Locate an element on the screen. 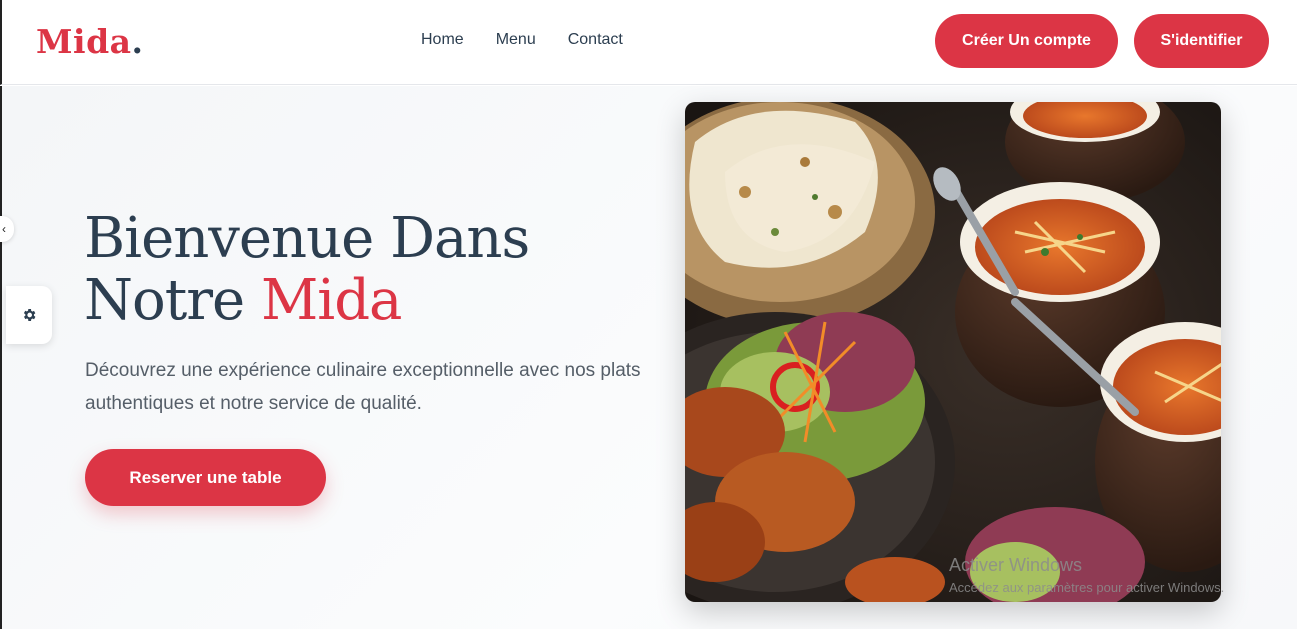 Image resolution: width=1297 pixels, height=629 pixels. reserve-table-button: Reserver une table is located at coordinates (205, 477).